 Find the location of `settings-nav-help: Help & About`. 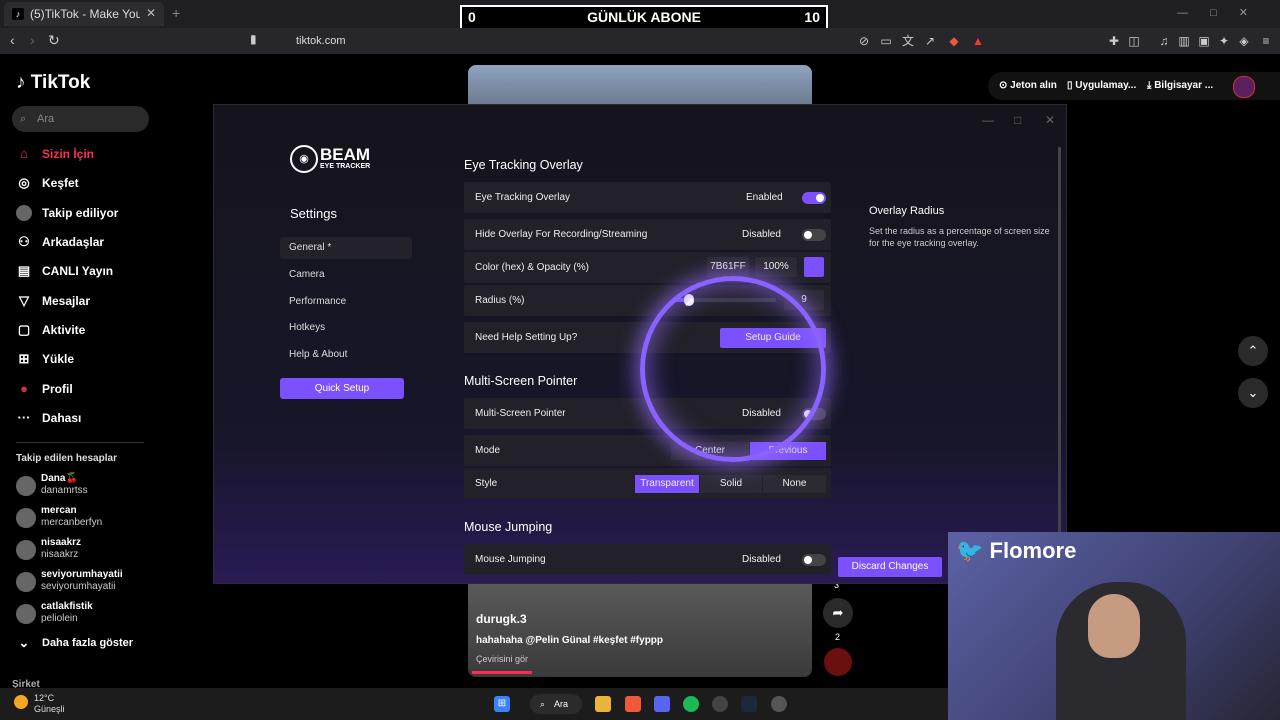

settings-nav-help: Help & About is located at coordinates (346, 355).